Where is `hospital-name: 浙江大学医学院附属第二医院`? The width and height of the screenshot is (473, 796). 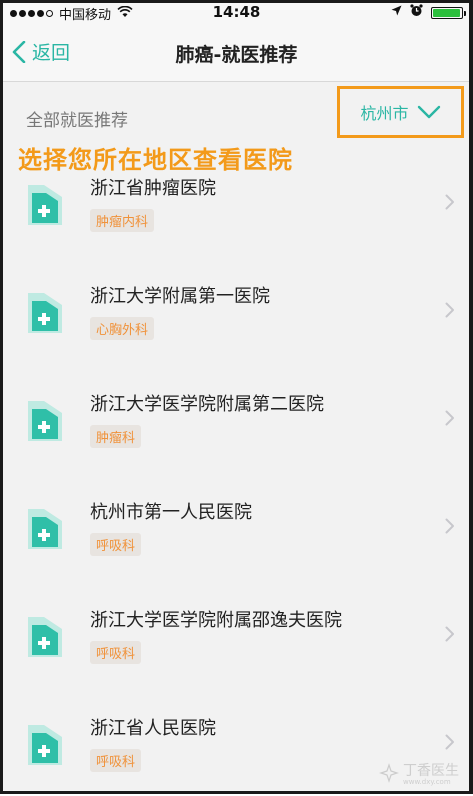 hospital-name: 浙江大学医学院附属第二医院 is located at coordinates (207, 404).